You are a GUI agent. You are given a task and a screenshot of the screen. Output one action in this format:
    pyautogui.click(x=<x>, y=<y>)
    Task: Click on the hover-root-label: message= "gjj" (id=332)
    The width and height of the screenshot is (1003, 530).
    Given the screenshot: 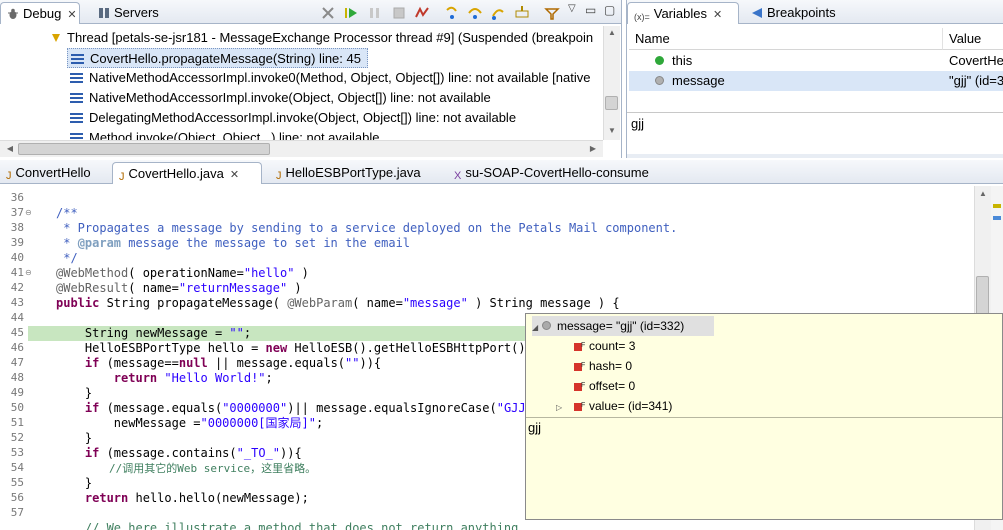 What is the action you would take?
    pyautogui.click(x=621, y=326)
    